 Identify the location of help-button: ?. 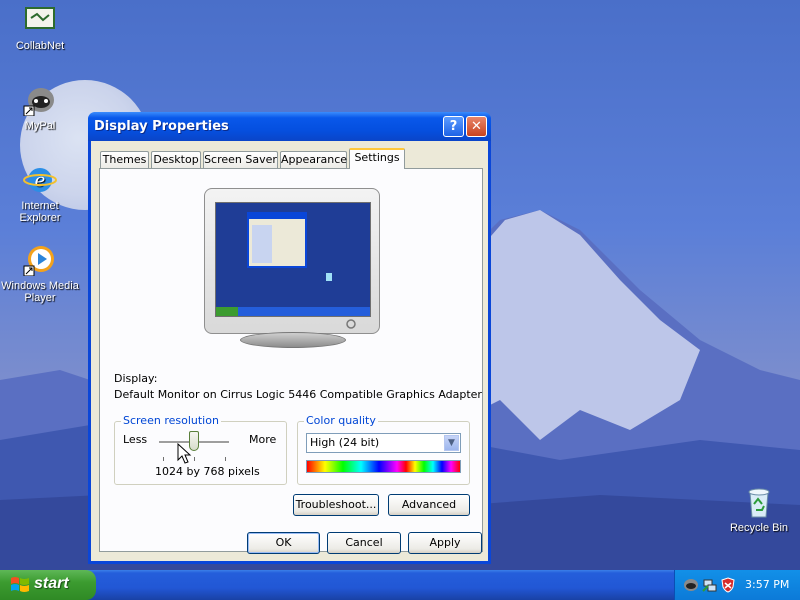
(453, 126).